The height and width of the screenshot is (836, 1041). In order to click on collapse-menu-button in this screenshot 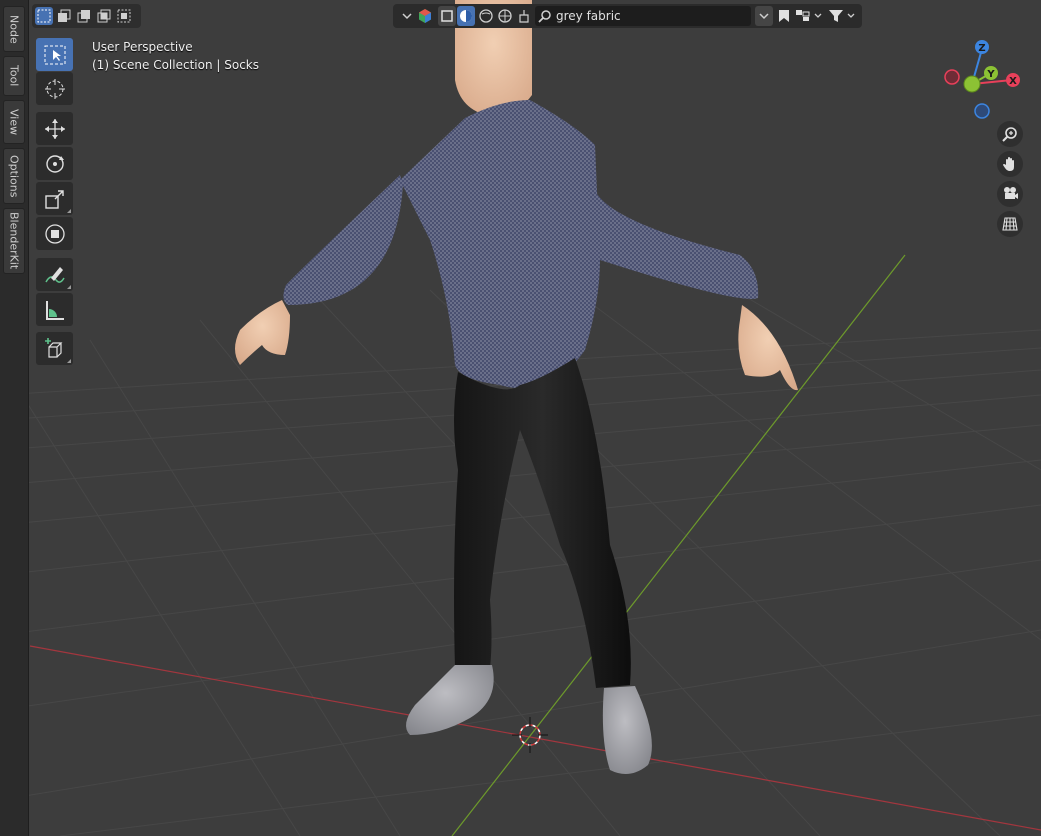, I will do `click(407, 16)`.